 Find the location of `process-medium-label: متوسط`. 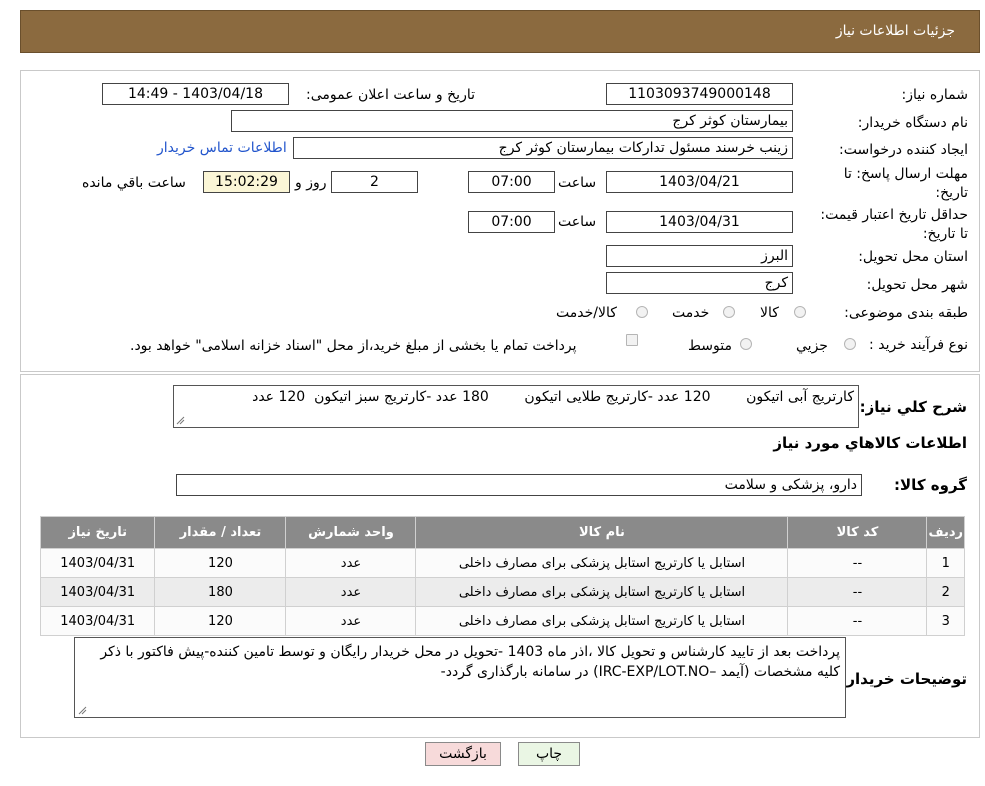

process-medium-label: متوسط is located at coordinates (710, 346).